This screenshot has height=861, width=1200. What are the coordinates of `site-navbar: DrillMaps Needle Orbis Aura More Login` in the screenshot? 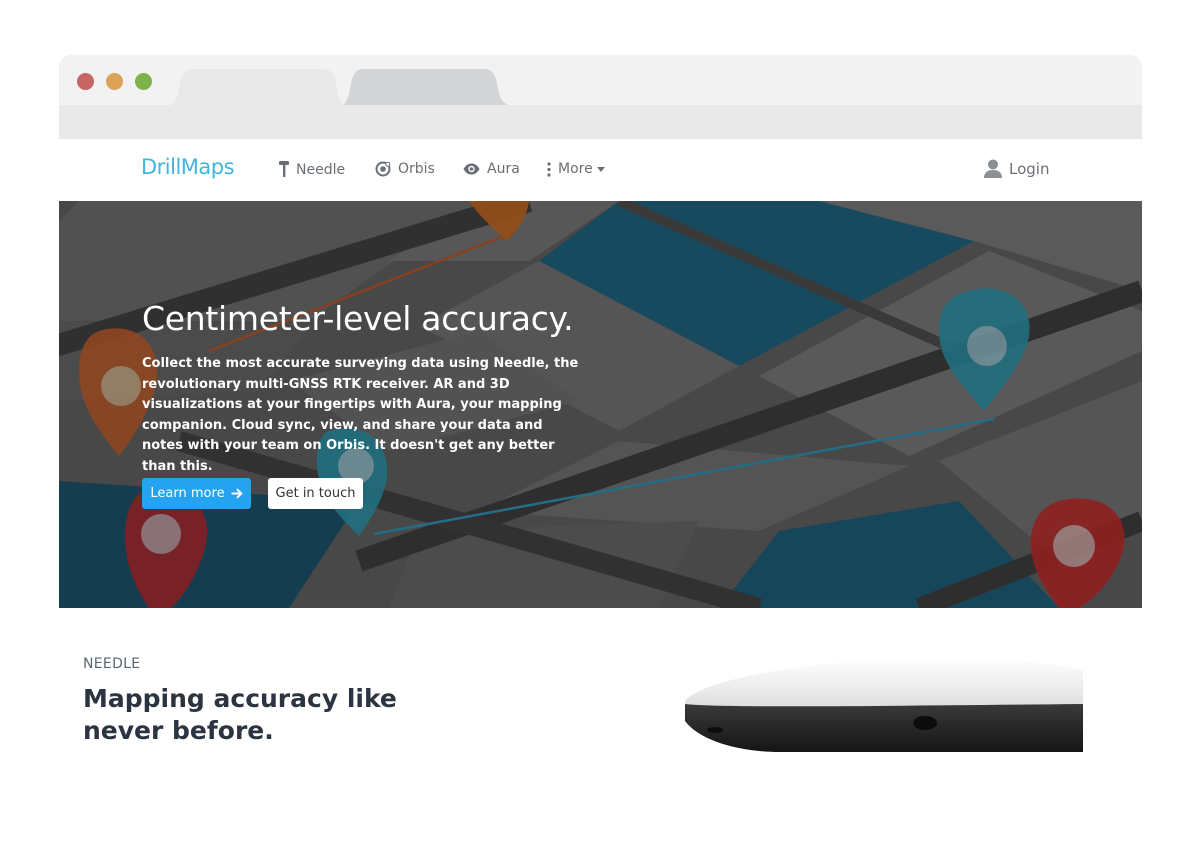 It's located at (600, 170).